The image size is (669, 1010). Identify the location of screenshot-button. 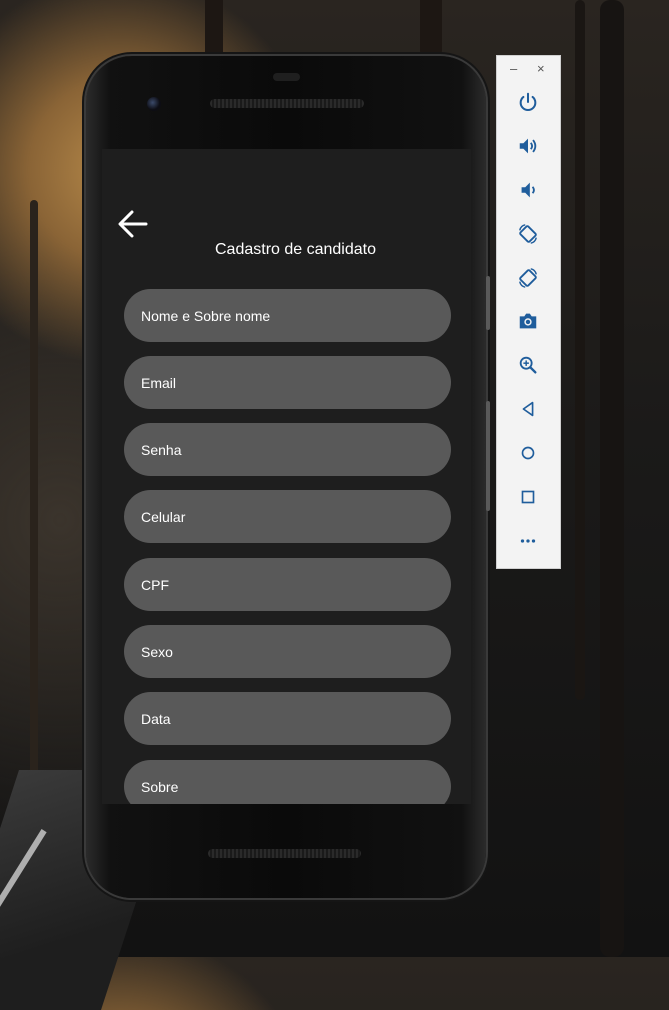
(528, 321).